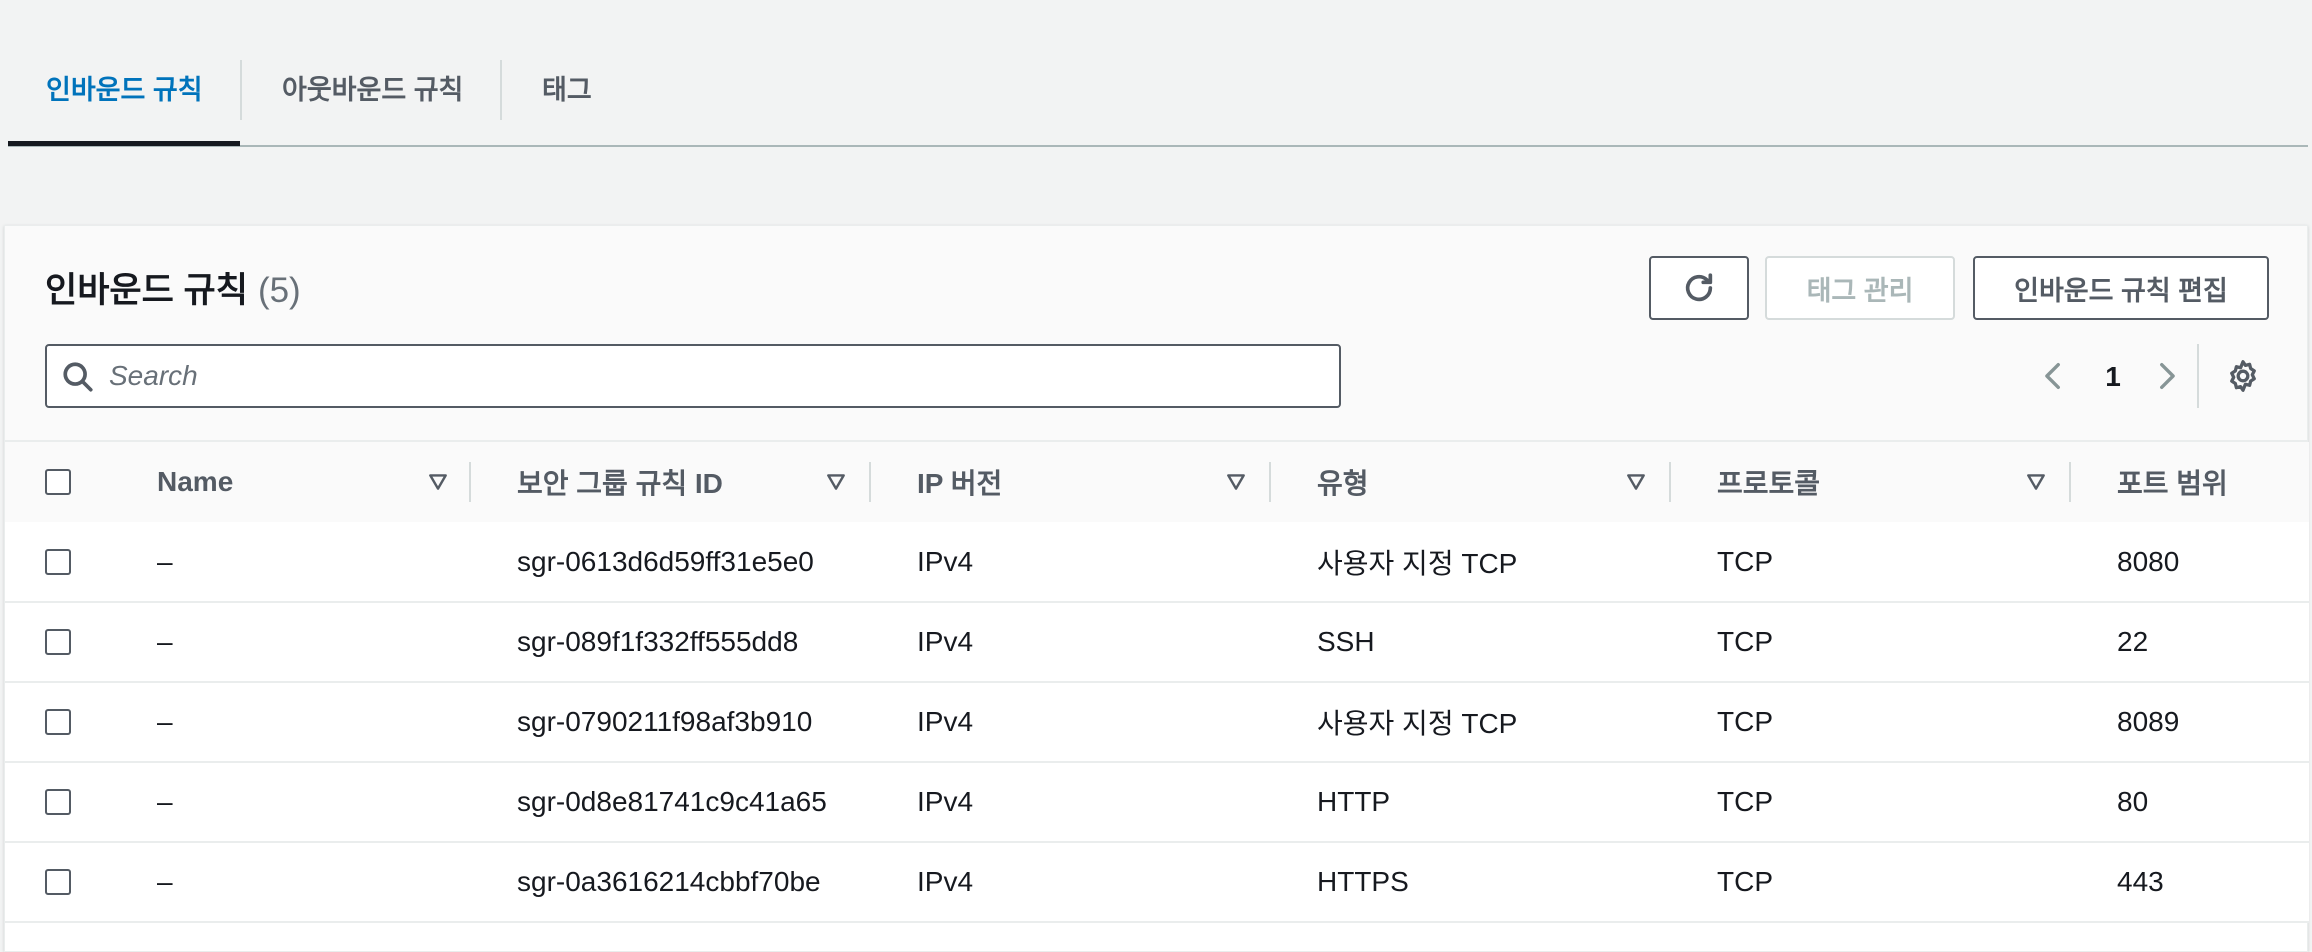 The height and width of the screenshot is (952, 2312). I want to click on select-all-checkbox, so click(58, 482).